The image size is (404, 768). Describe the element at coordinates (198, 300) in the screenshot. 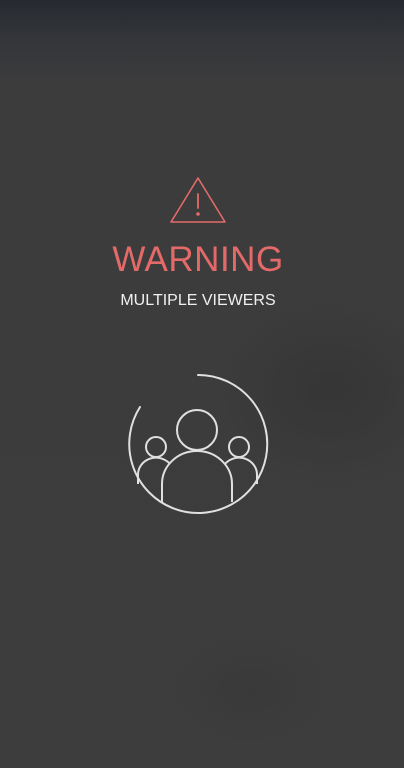

I see `warning-subtitle: MULTIPLE VIEWERS` at that location.